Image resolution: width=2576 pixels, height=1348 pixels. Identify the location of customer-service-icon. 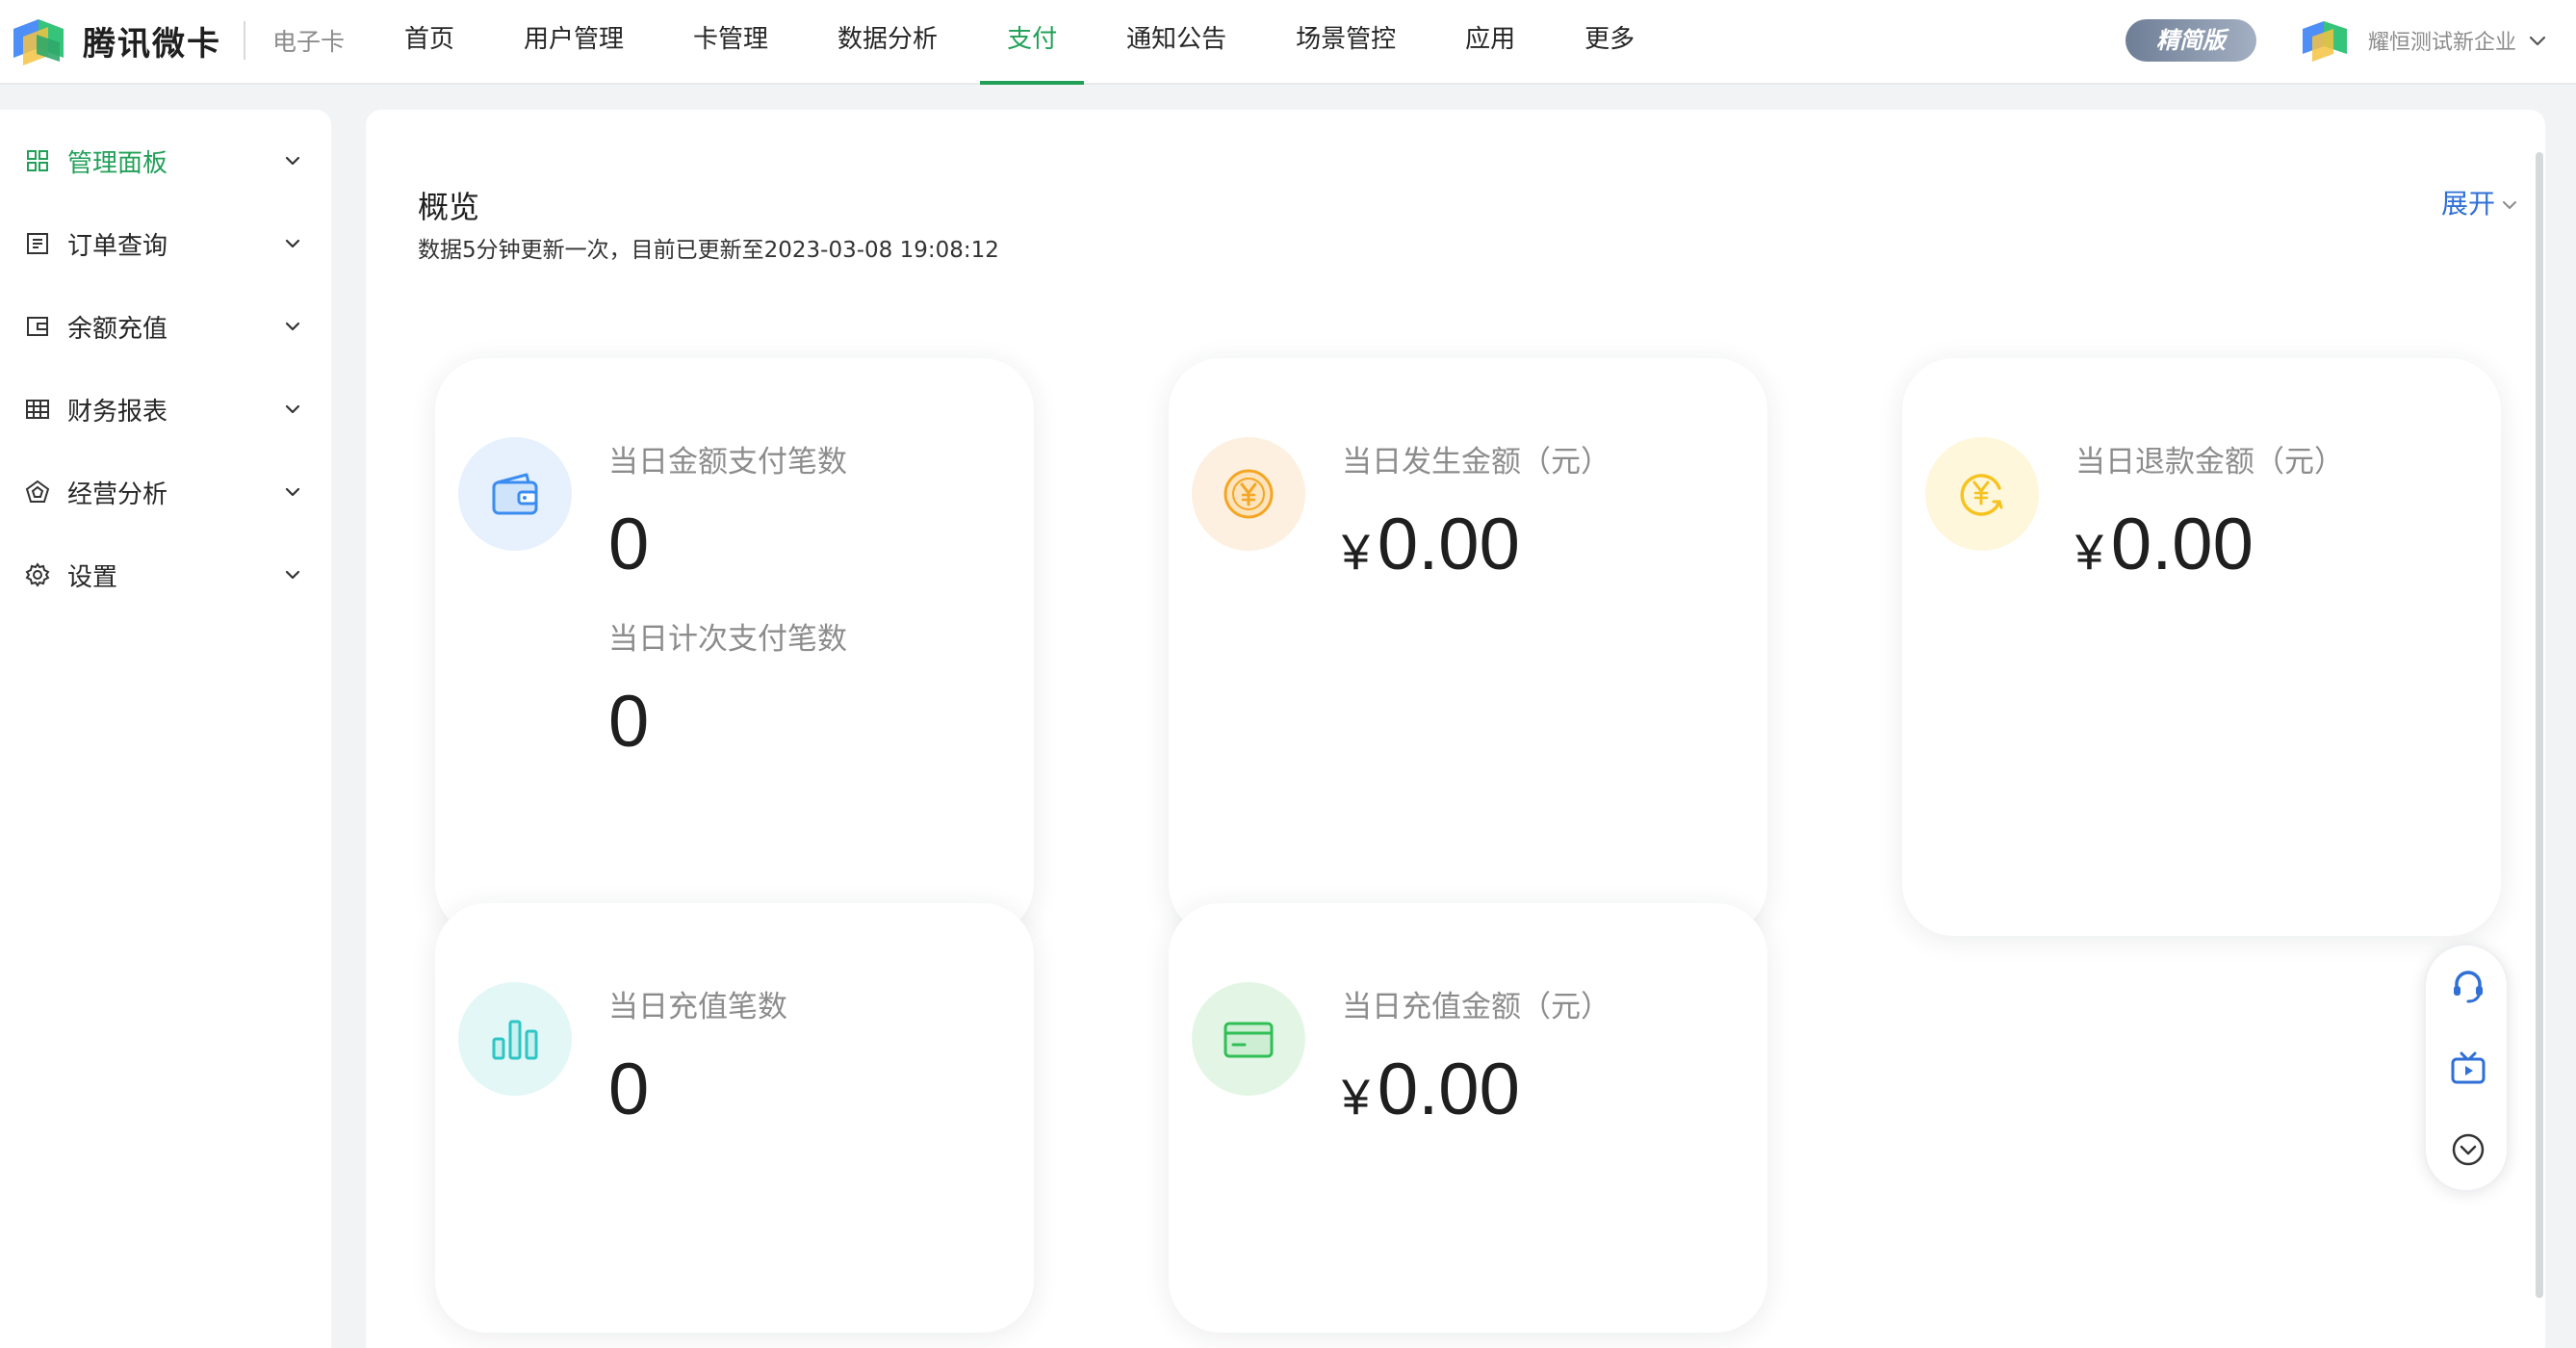
(2468, 986).